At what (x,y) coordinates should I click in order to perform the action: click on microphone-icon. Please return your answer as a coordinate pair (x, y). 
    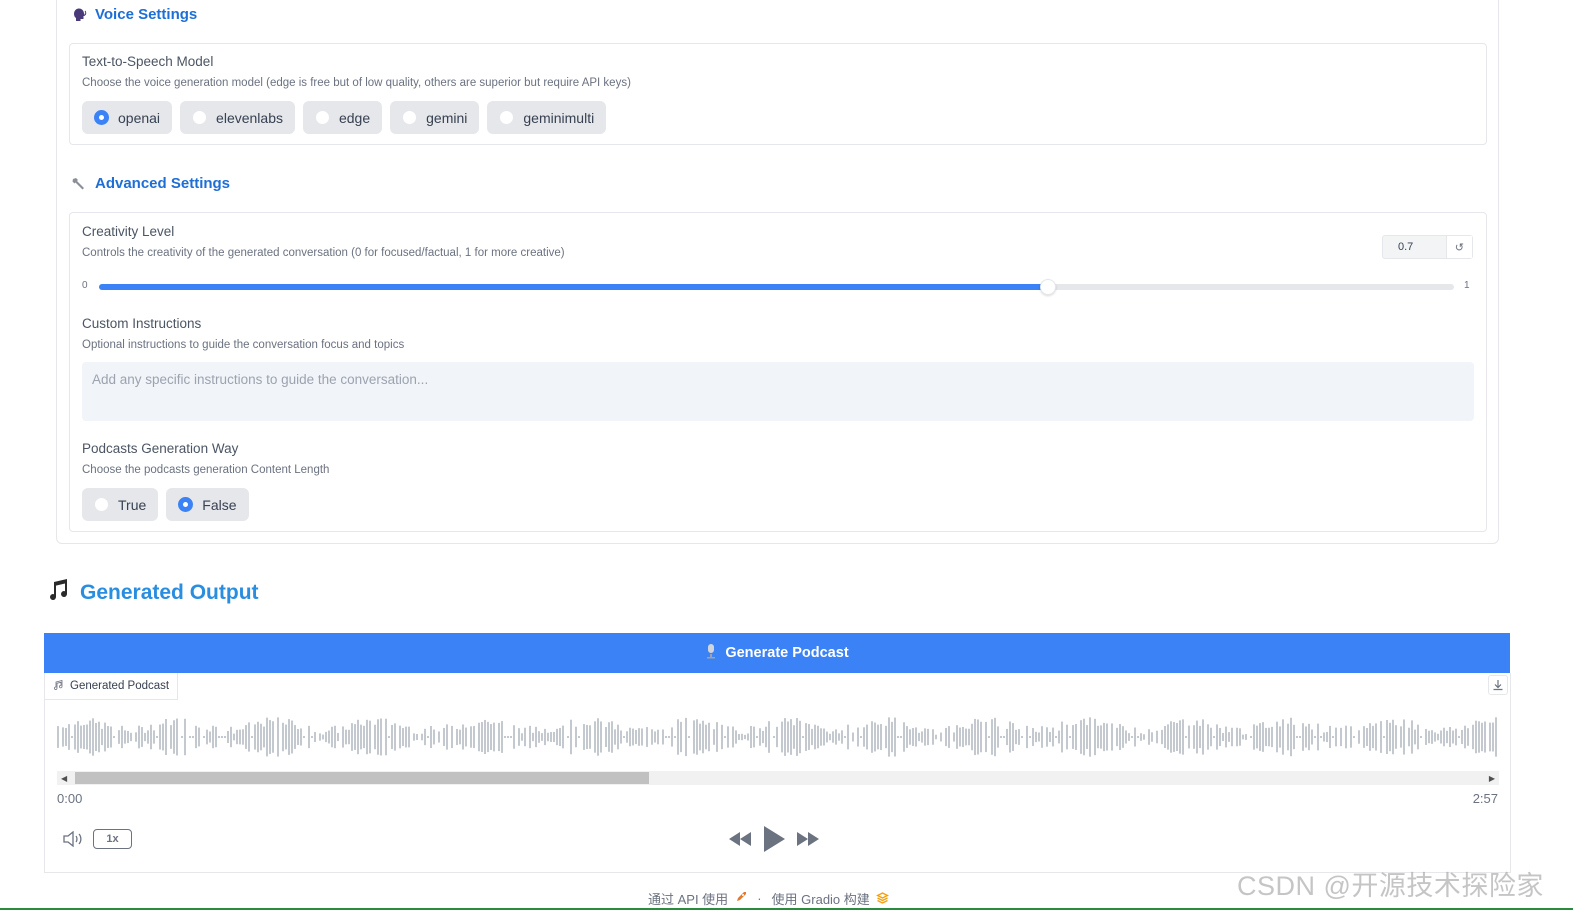
    Looking at the image, I should click on (711, 653).